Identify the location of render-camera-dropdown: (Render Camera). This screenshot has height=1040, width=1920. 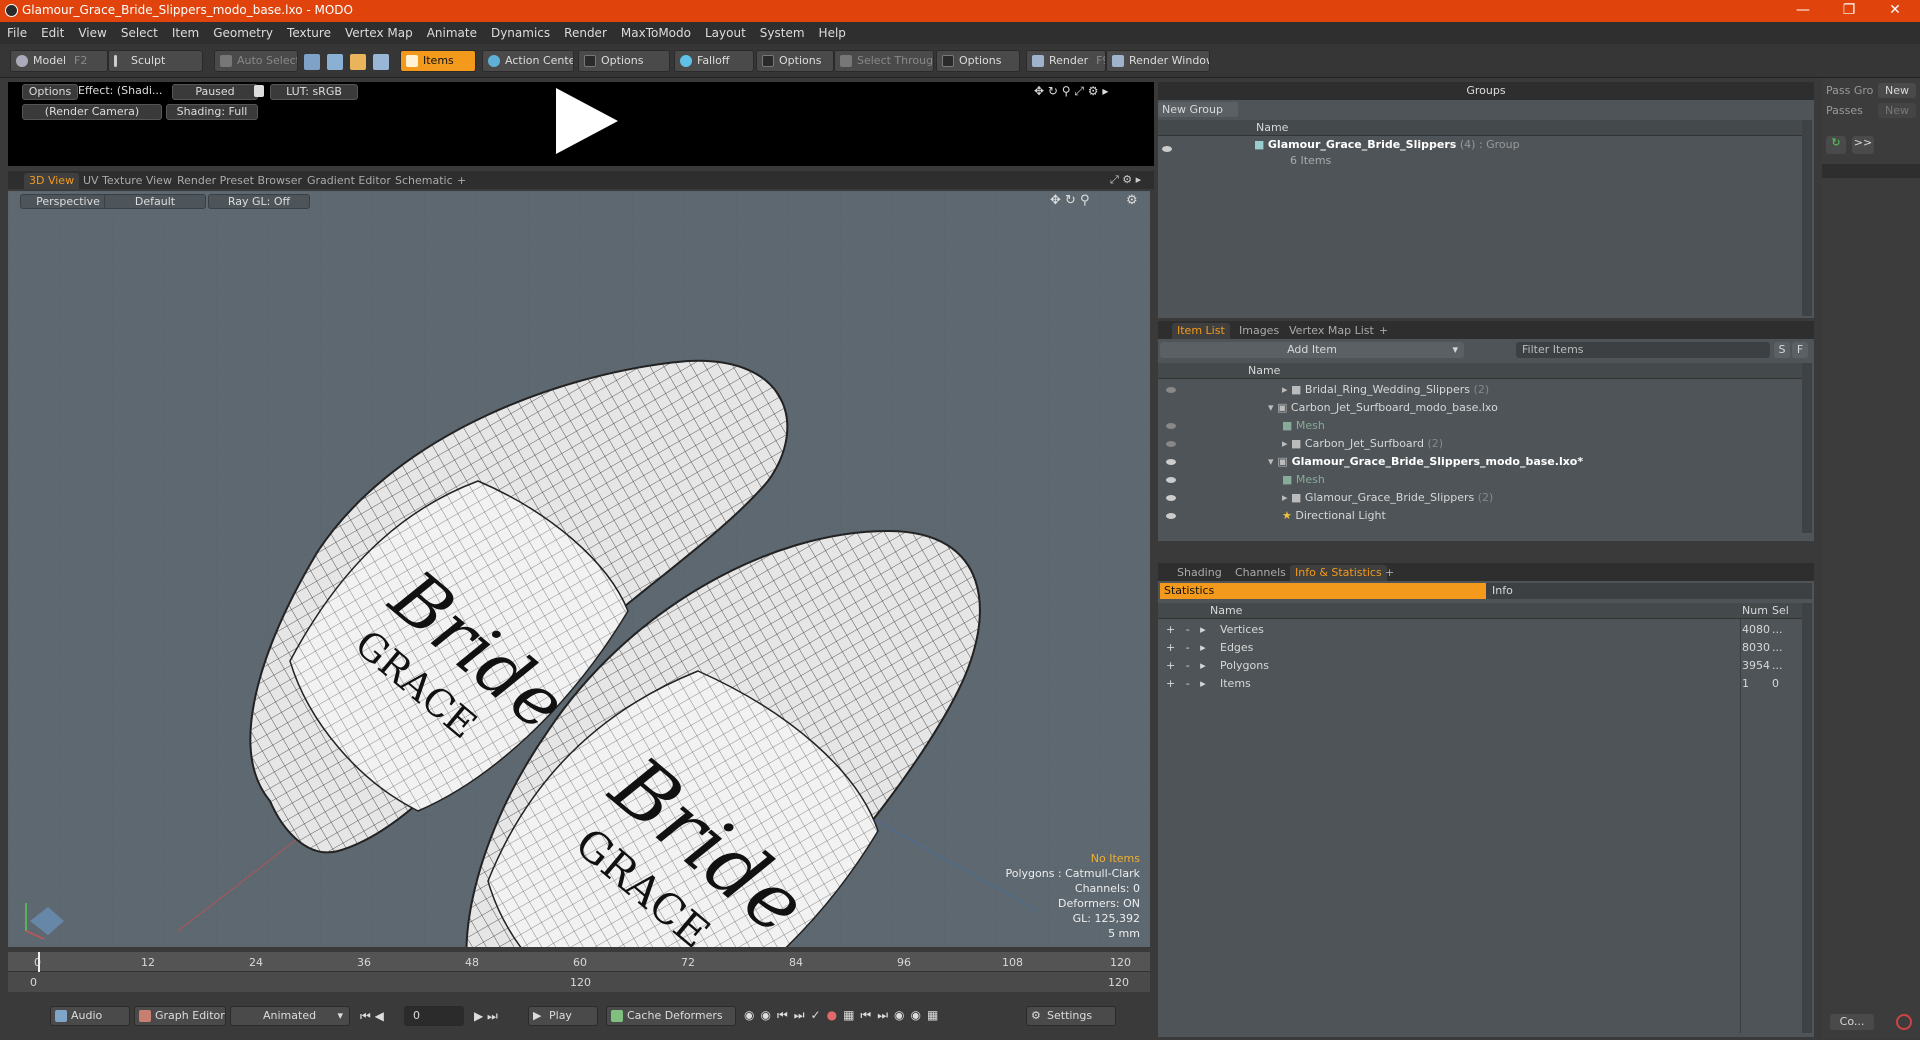
(92, 112).